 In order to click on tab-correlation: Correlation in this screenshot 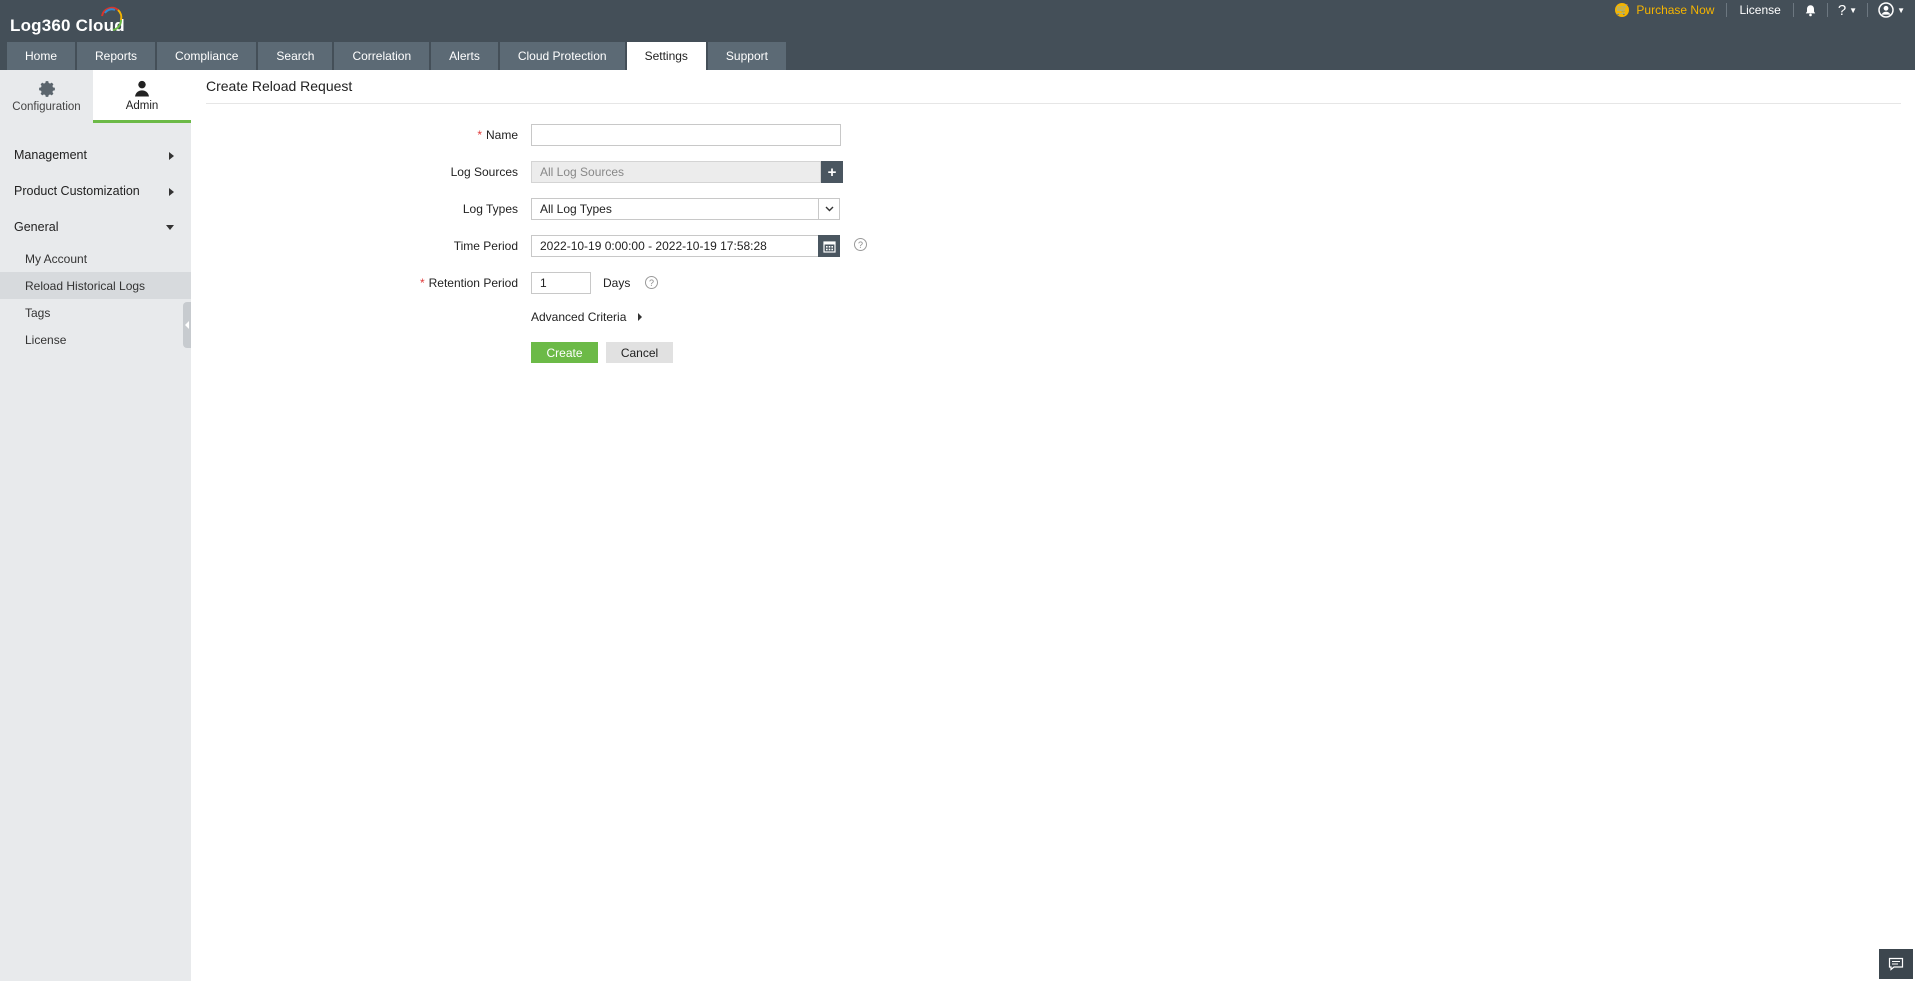, I will do `click(382, 56)`.